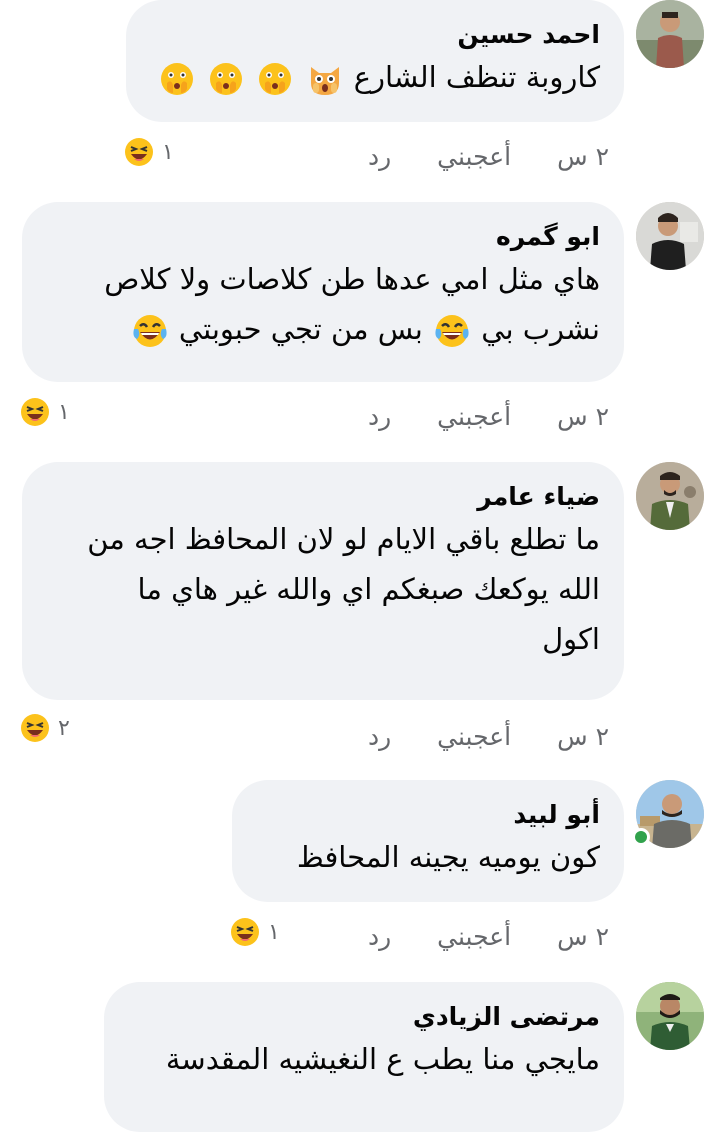  Describe the element at coordinates (428, 815) in the screenshot. I see `comment-author: أبو لبيد` at that location.